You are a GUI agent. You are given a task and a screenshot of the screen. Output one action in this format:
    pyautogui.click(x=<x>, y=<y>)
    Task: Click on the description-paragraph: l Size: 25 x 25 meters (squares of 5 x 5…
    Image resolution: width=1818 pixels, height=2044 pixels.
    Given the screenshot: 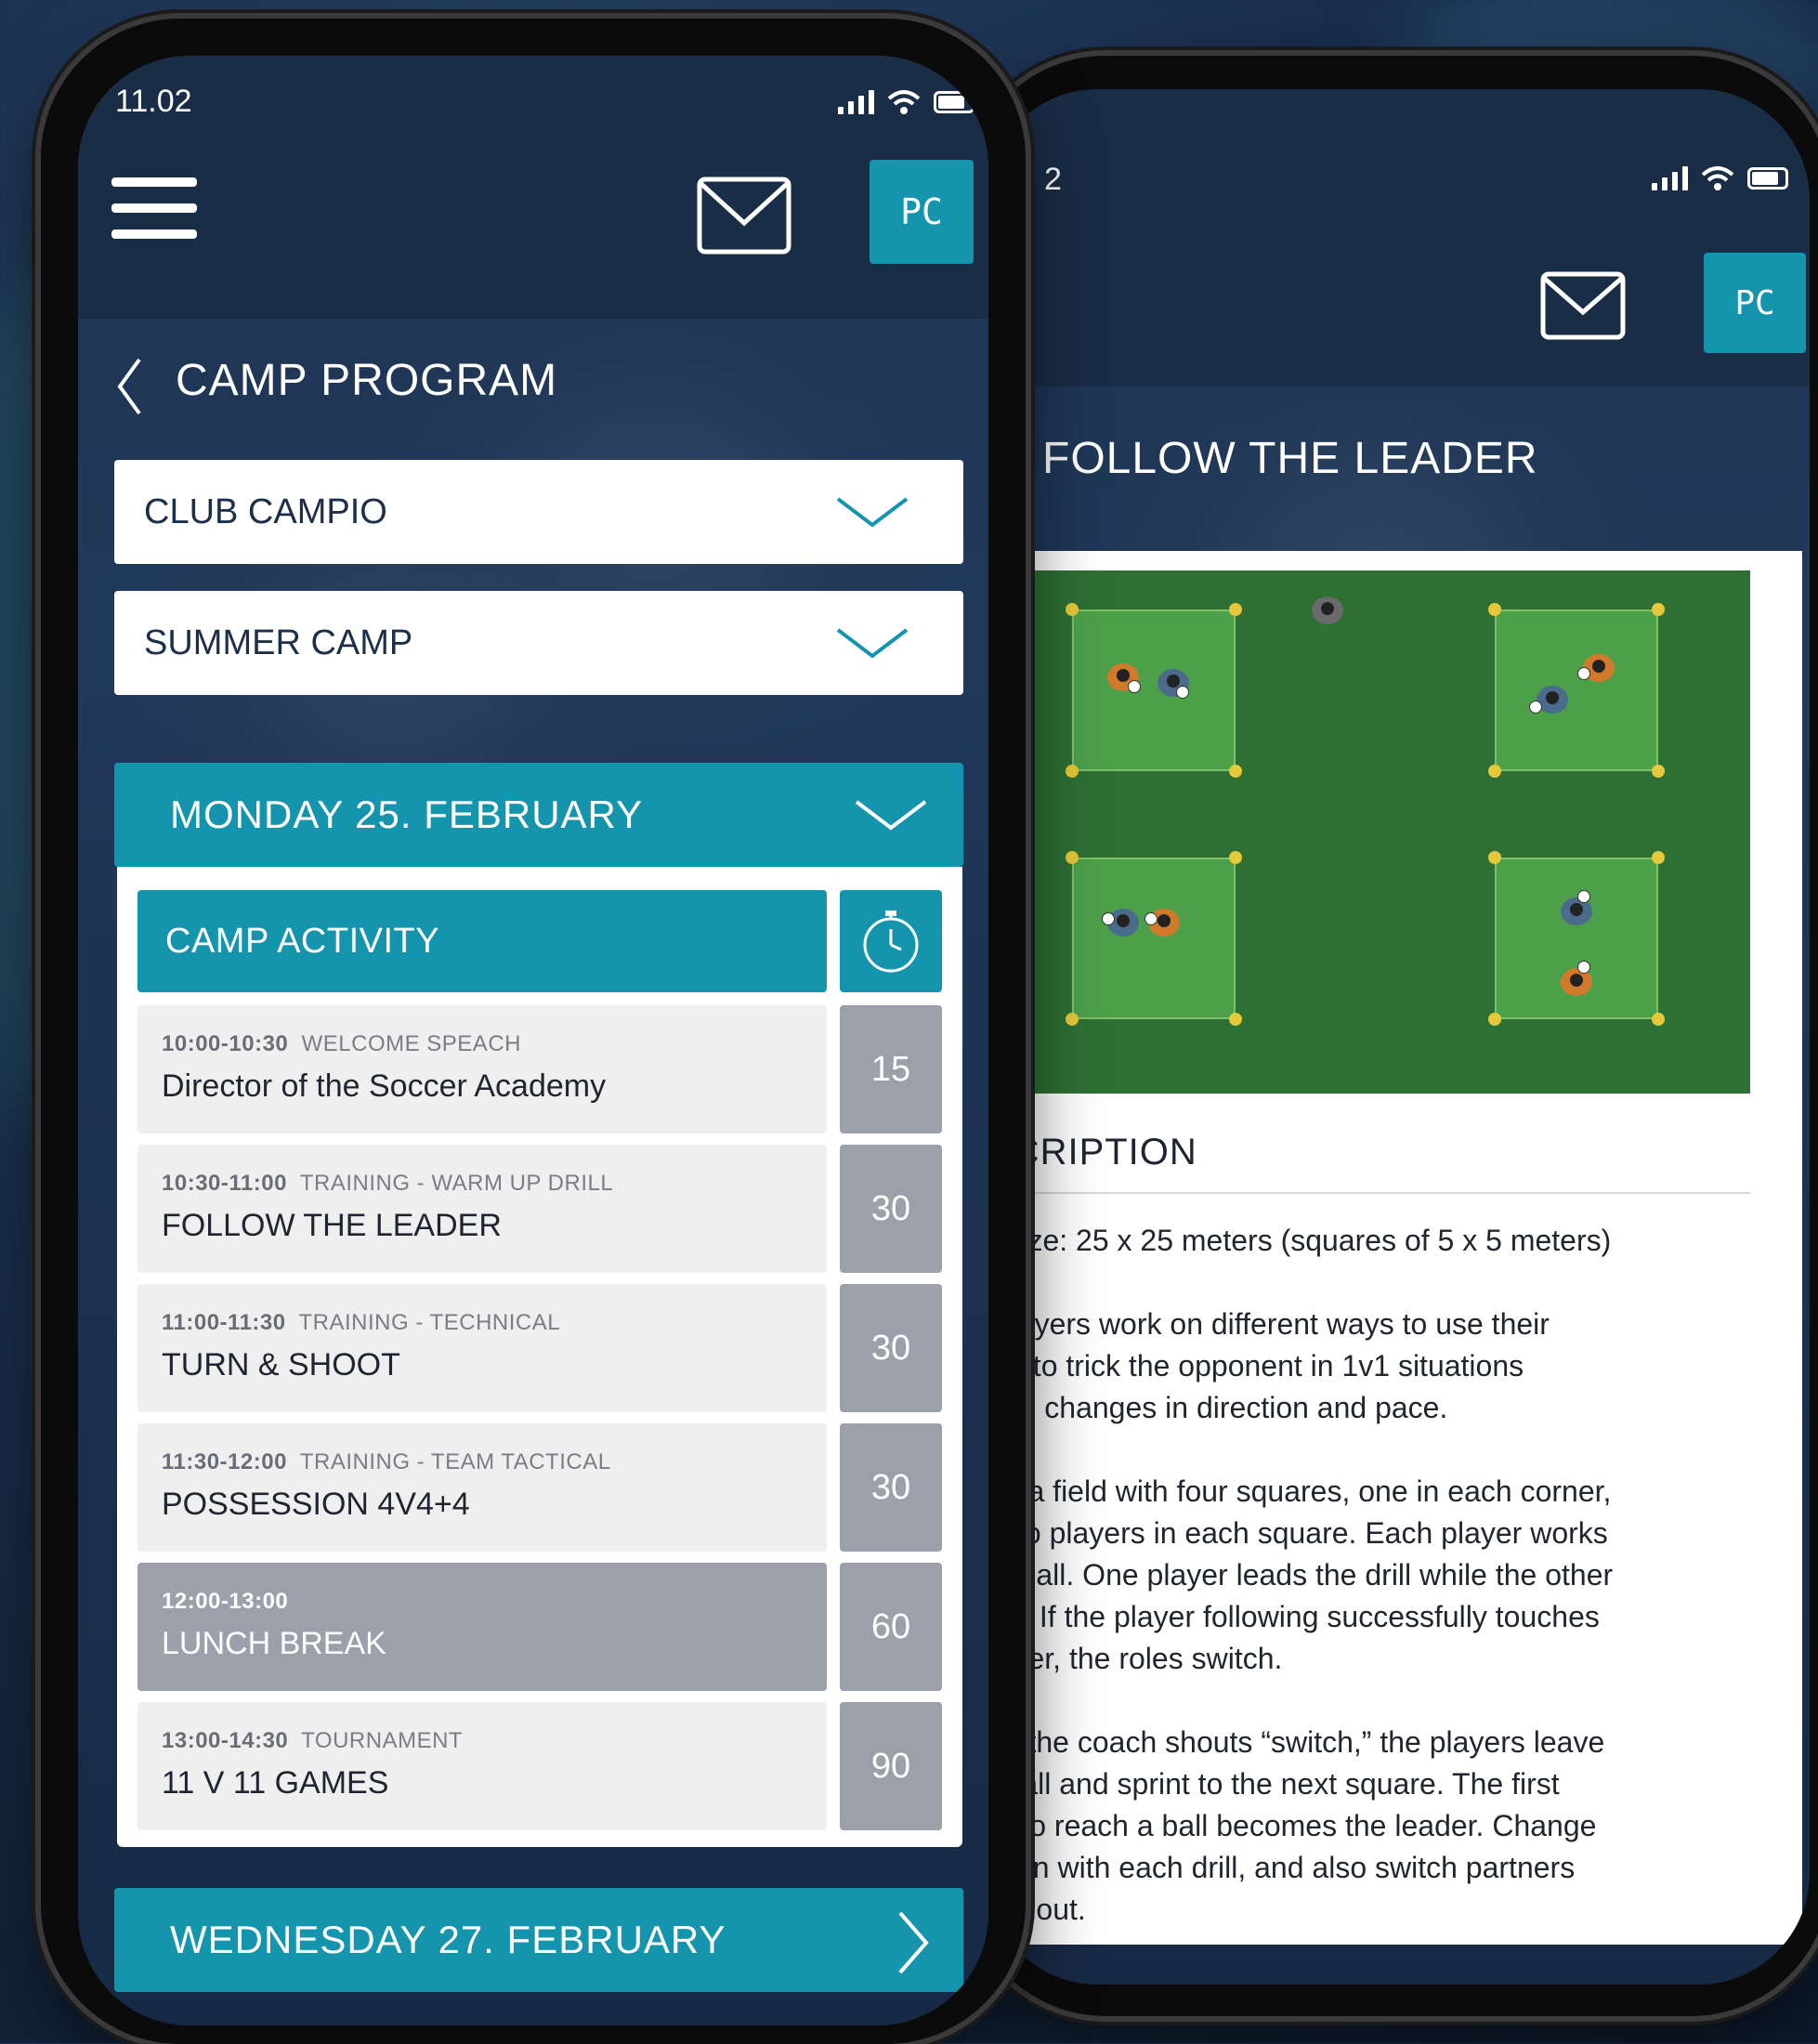 What is the action you would take?
    pyautogui.click(x=1299, y=1241)
    